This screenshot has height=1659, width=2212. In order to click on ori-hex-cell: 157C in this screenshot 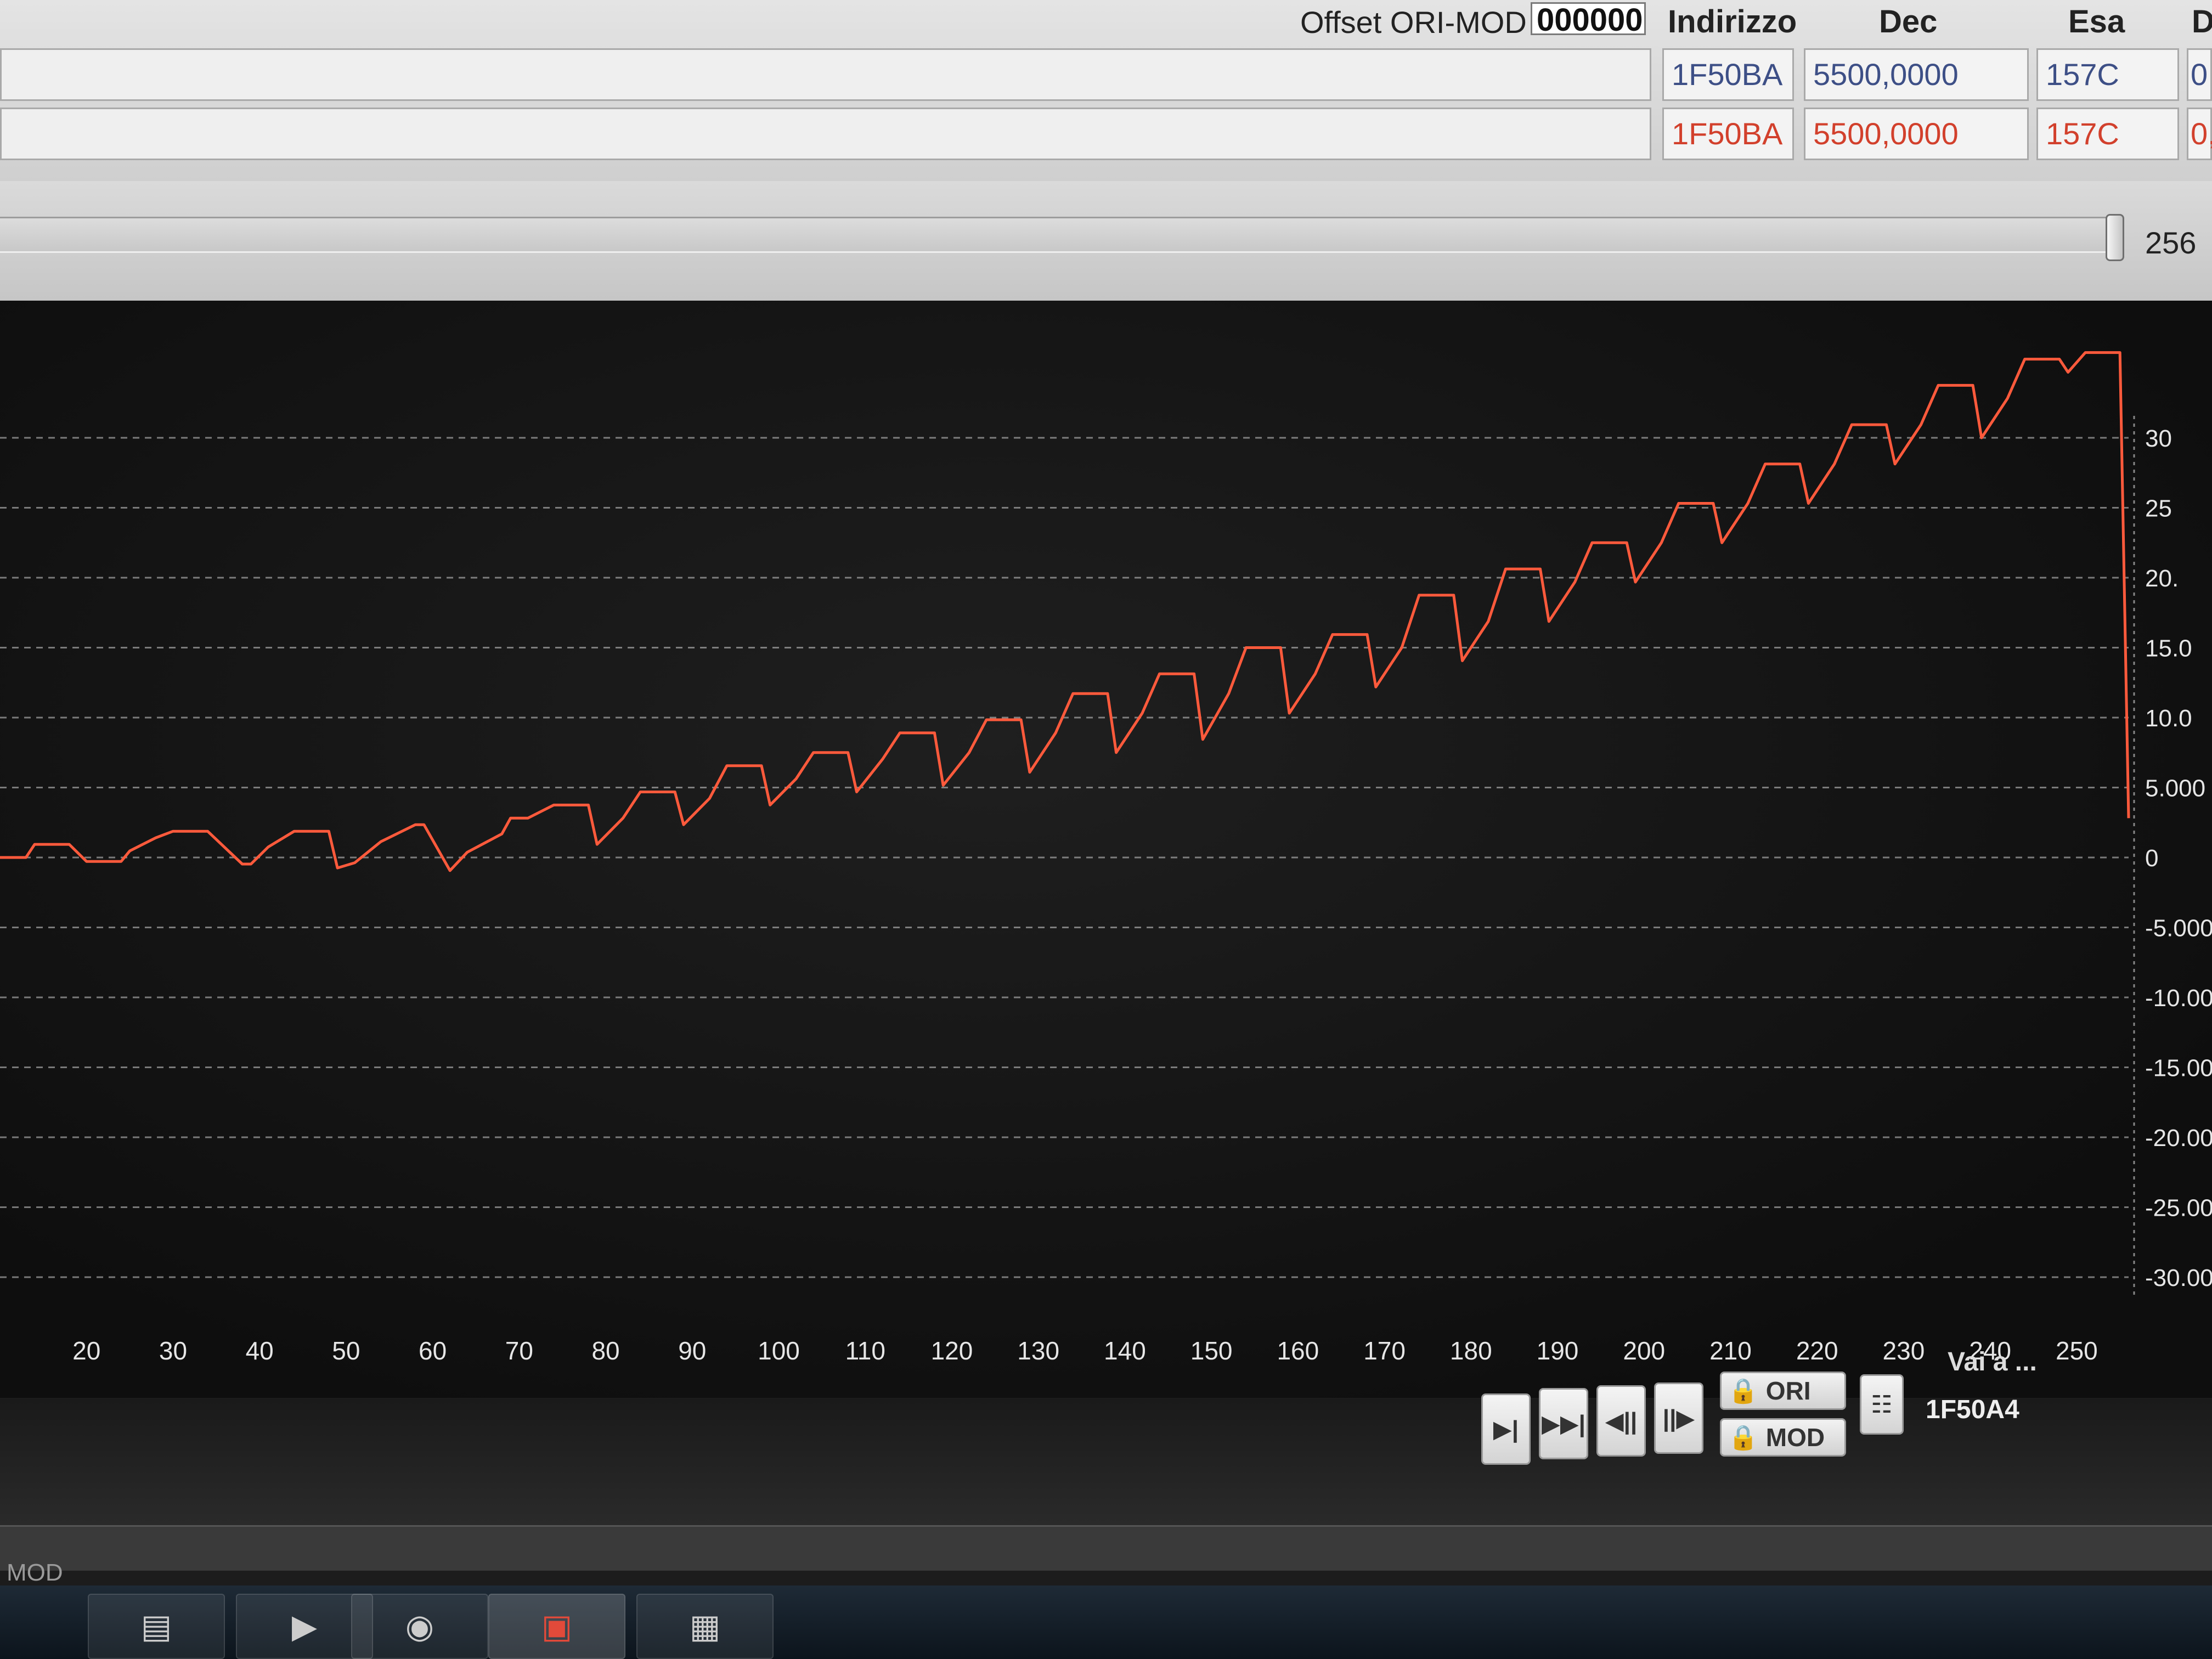, I will do `click(2107, 74)`.